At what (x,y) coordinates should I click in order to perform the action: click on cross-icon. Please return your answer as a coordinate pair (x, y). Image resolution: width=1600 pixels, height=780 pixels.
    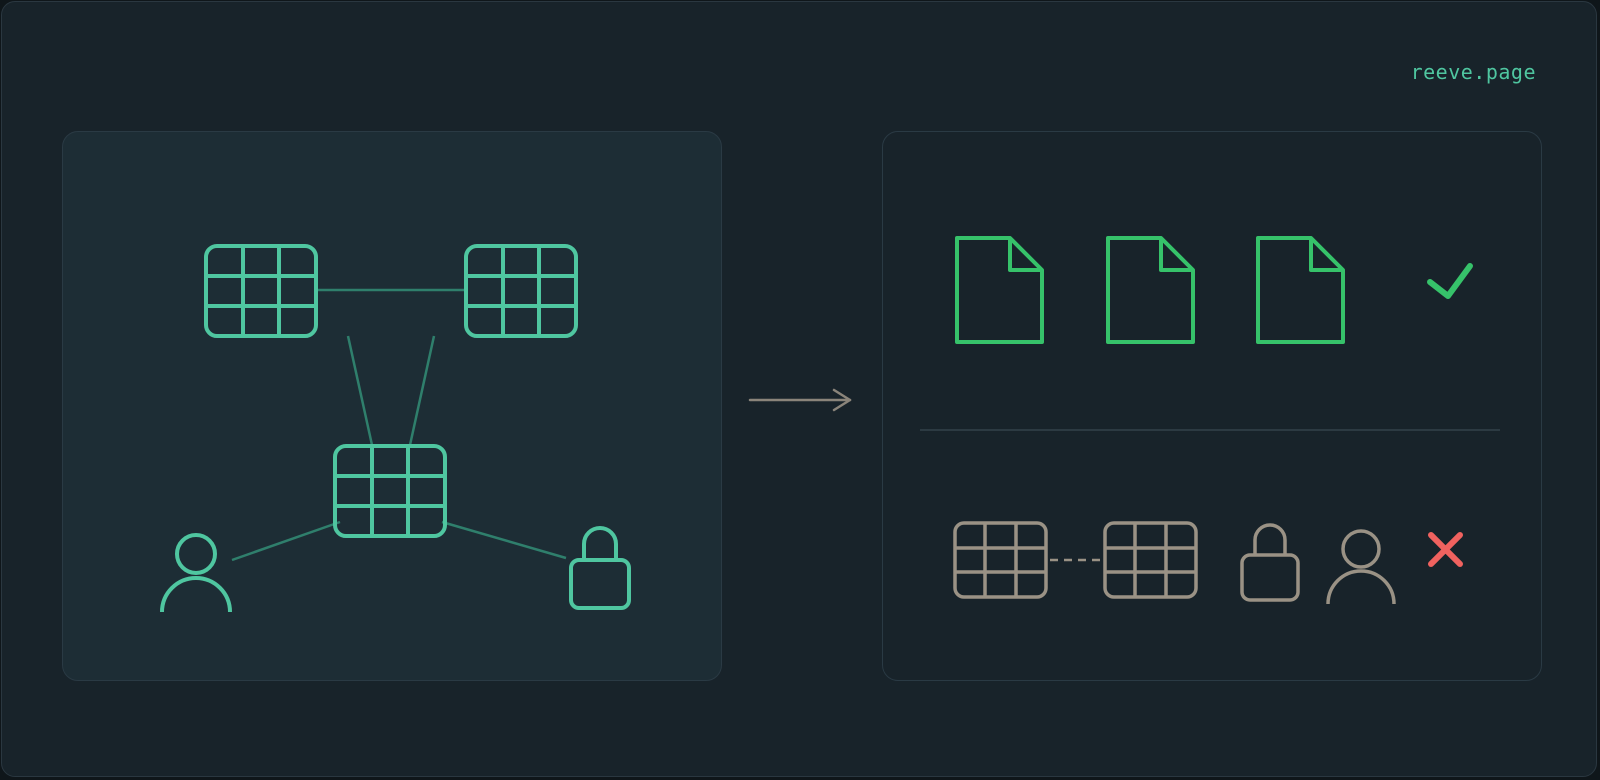
    Looking at the image, I should click on (1445, 549).